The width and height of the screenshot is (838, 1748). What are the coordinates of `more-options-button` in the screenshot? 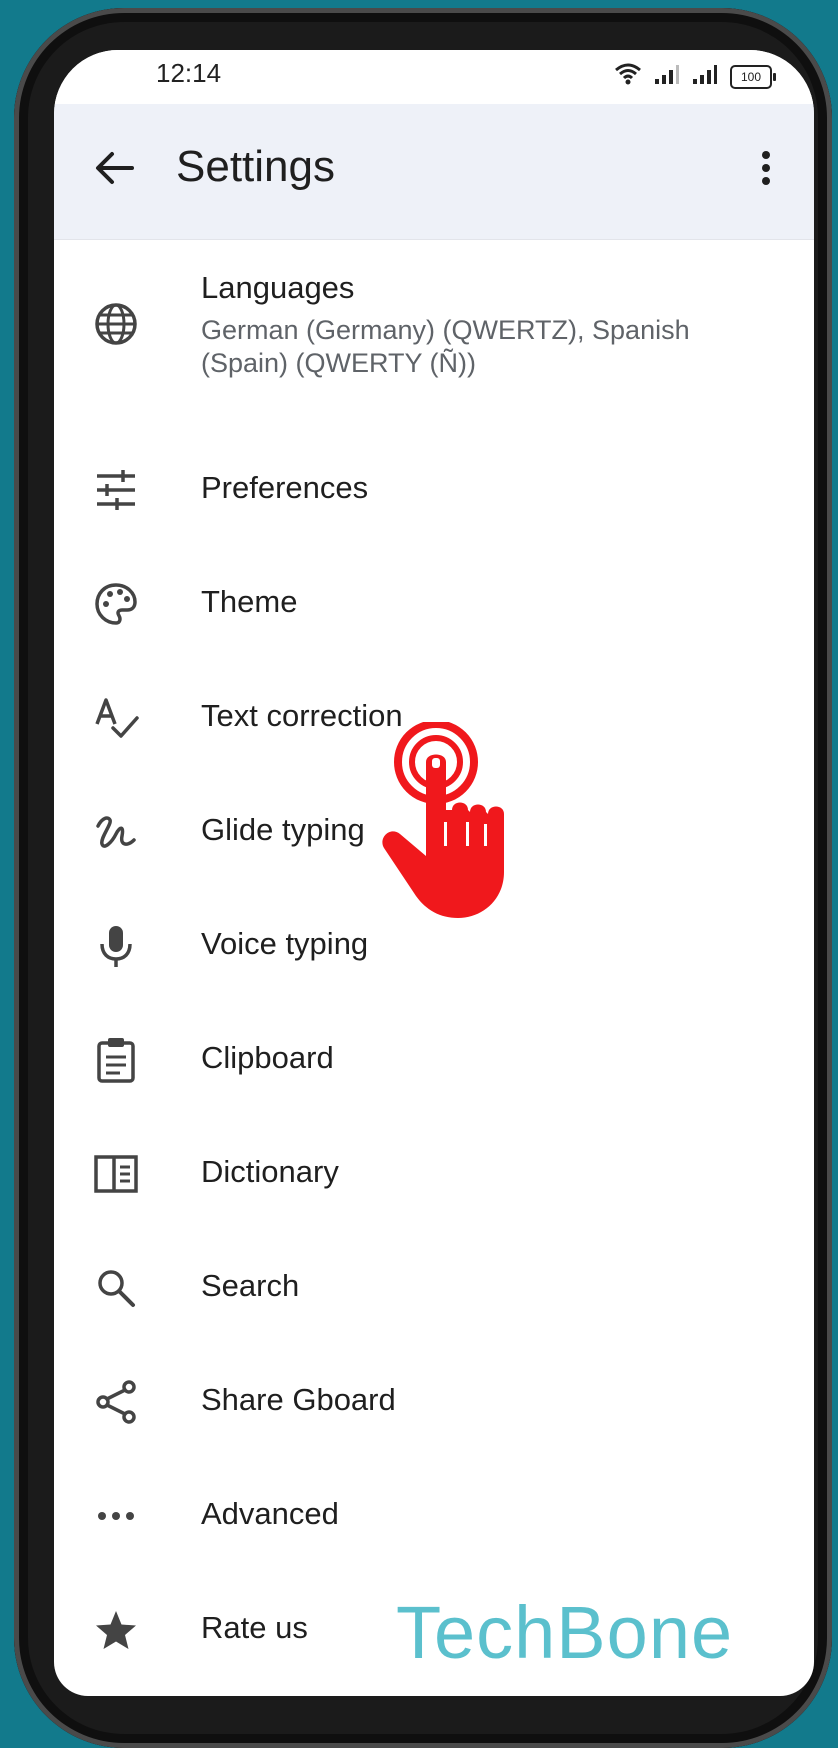 It's located at (766, 170).